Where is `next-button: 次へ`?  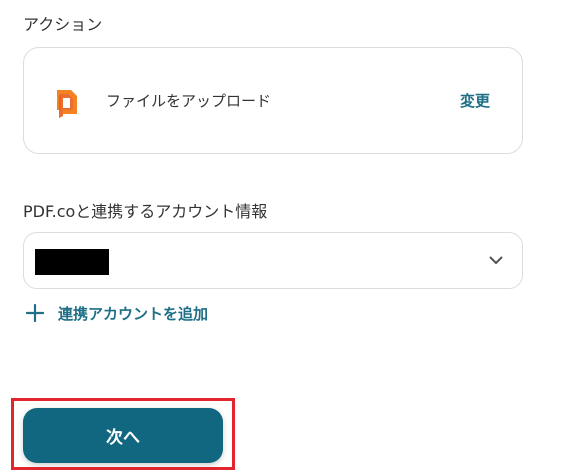
next-button: 次へ is located at coordinates (123, 435).